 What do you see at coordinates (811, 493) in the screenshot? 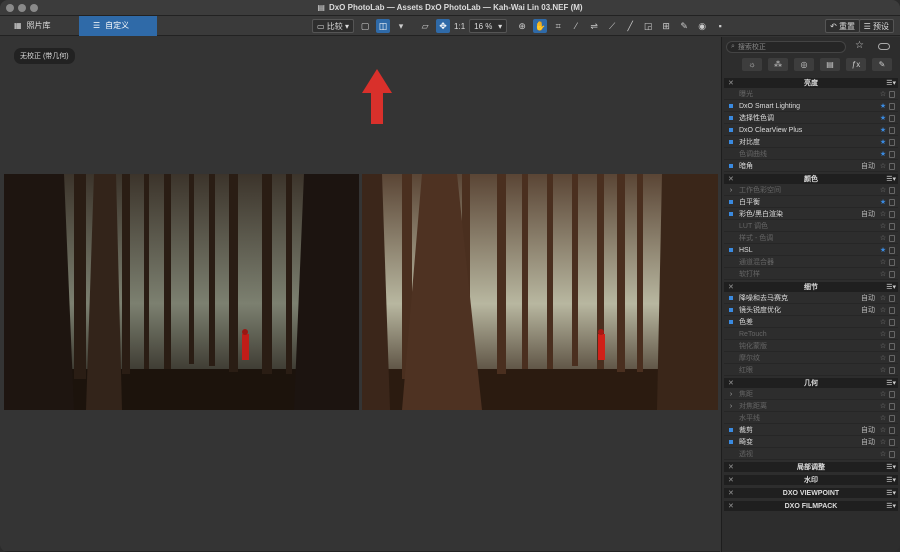
I see `section-header-collapsed: ✕ DXO VIEWPOINT ☰▾` at bounding box center [811, 493].